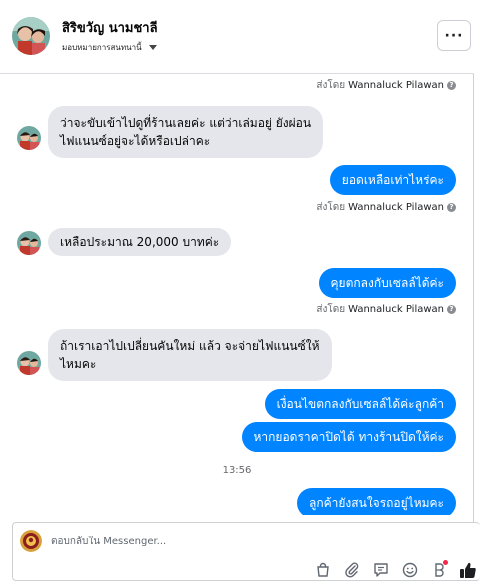 The image size is (480, 581). What do you see at coordinates (31, 541) in the screenshot?
I see `page-avatar` at bounding box center [31, 541].